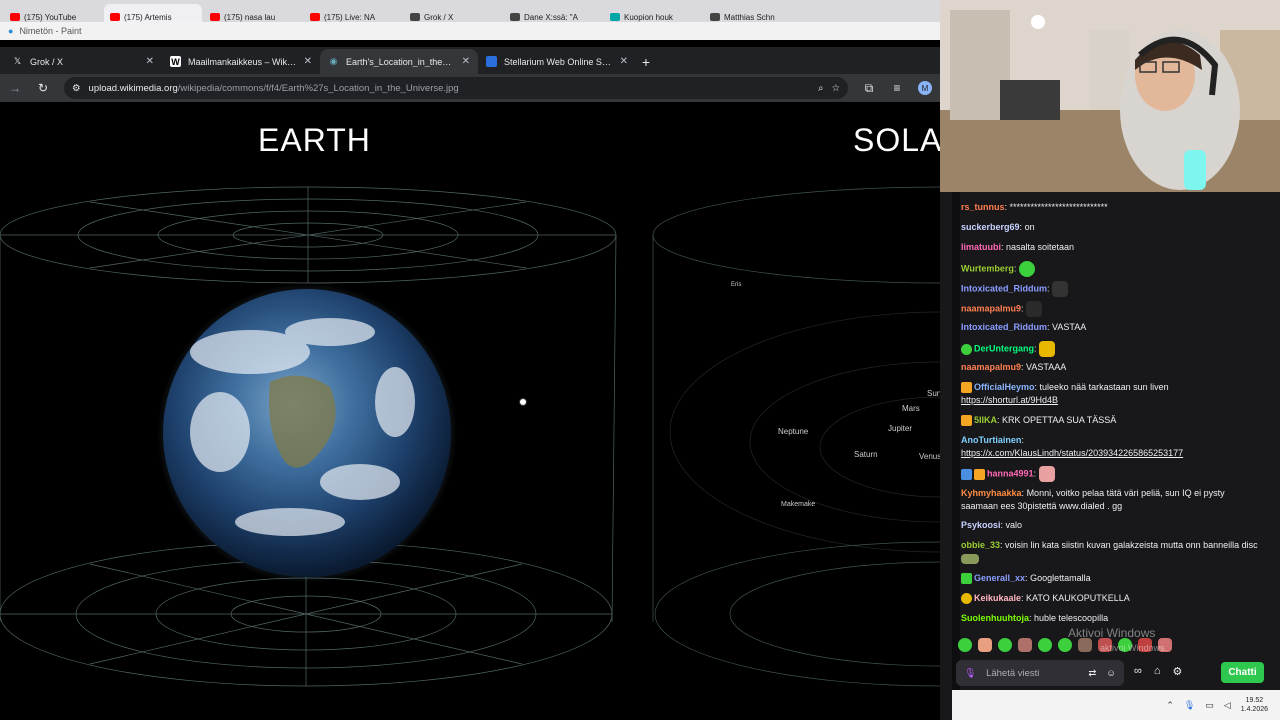 Image resolution: width=1280 pixels, height=720 pixels. What do you see at coordinates (835, 88) in the screenshot?
I see `bookmark-star-icon: ☆` at bounding box center [835, 88].